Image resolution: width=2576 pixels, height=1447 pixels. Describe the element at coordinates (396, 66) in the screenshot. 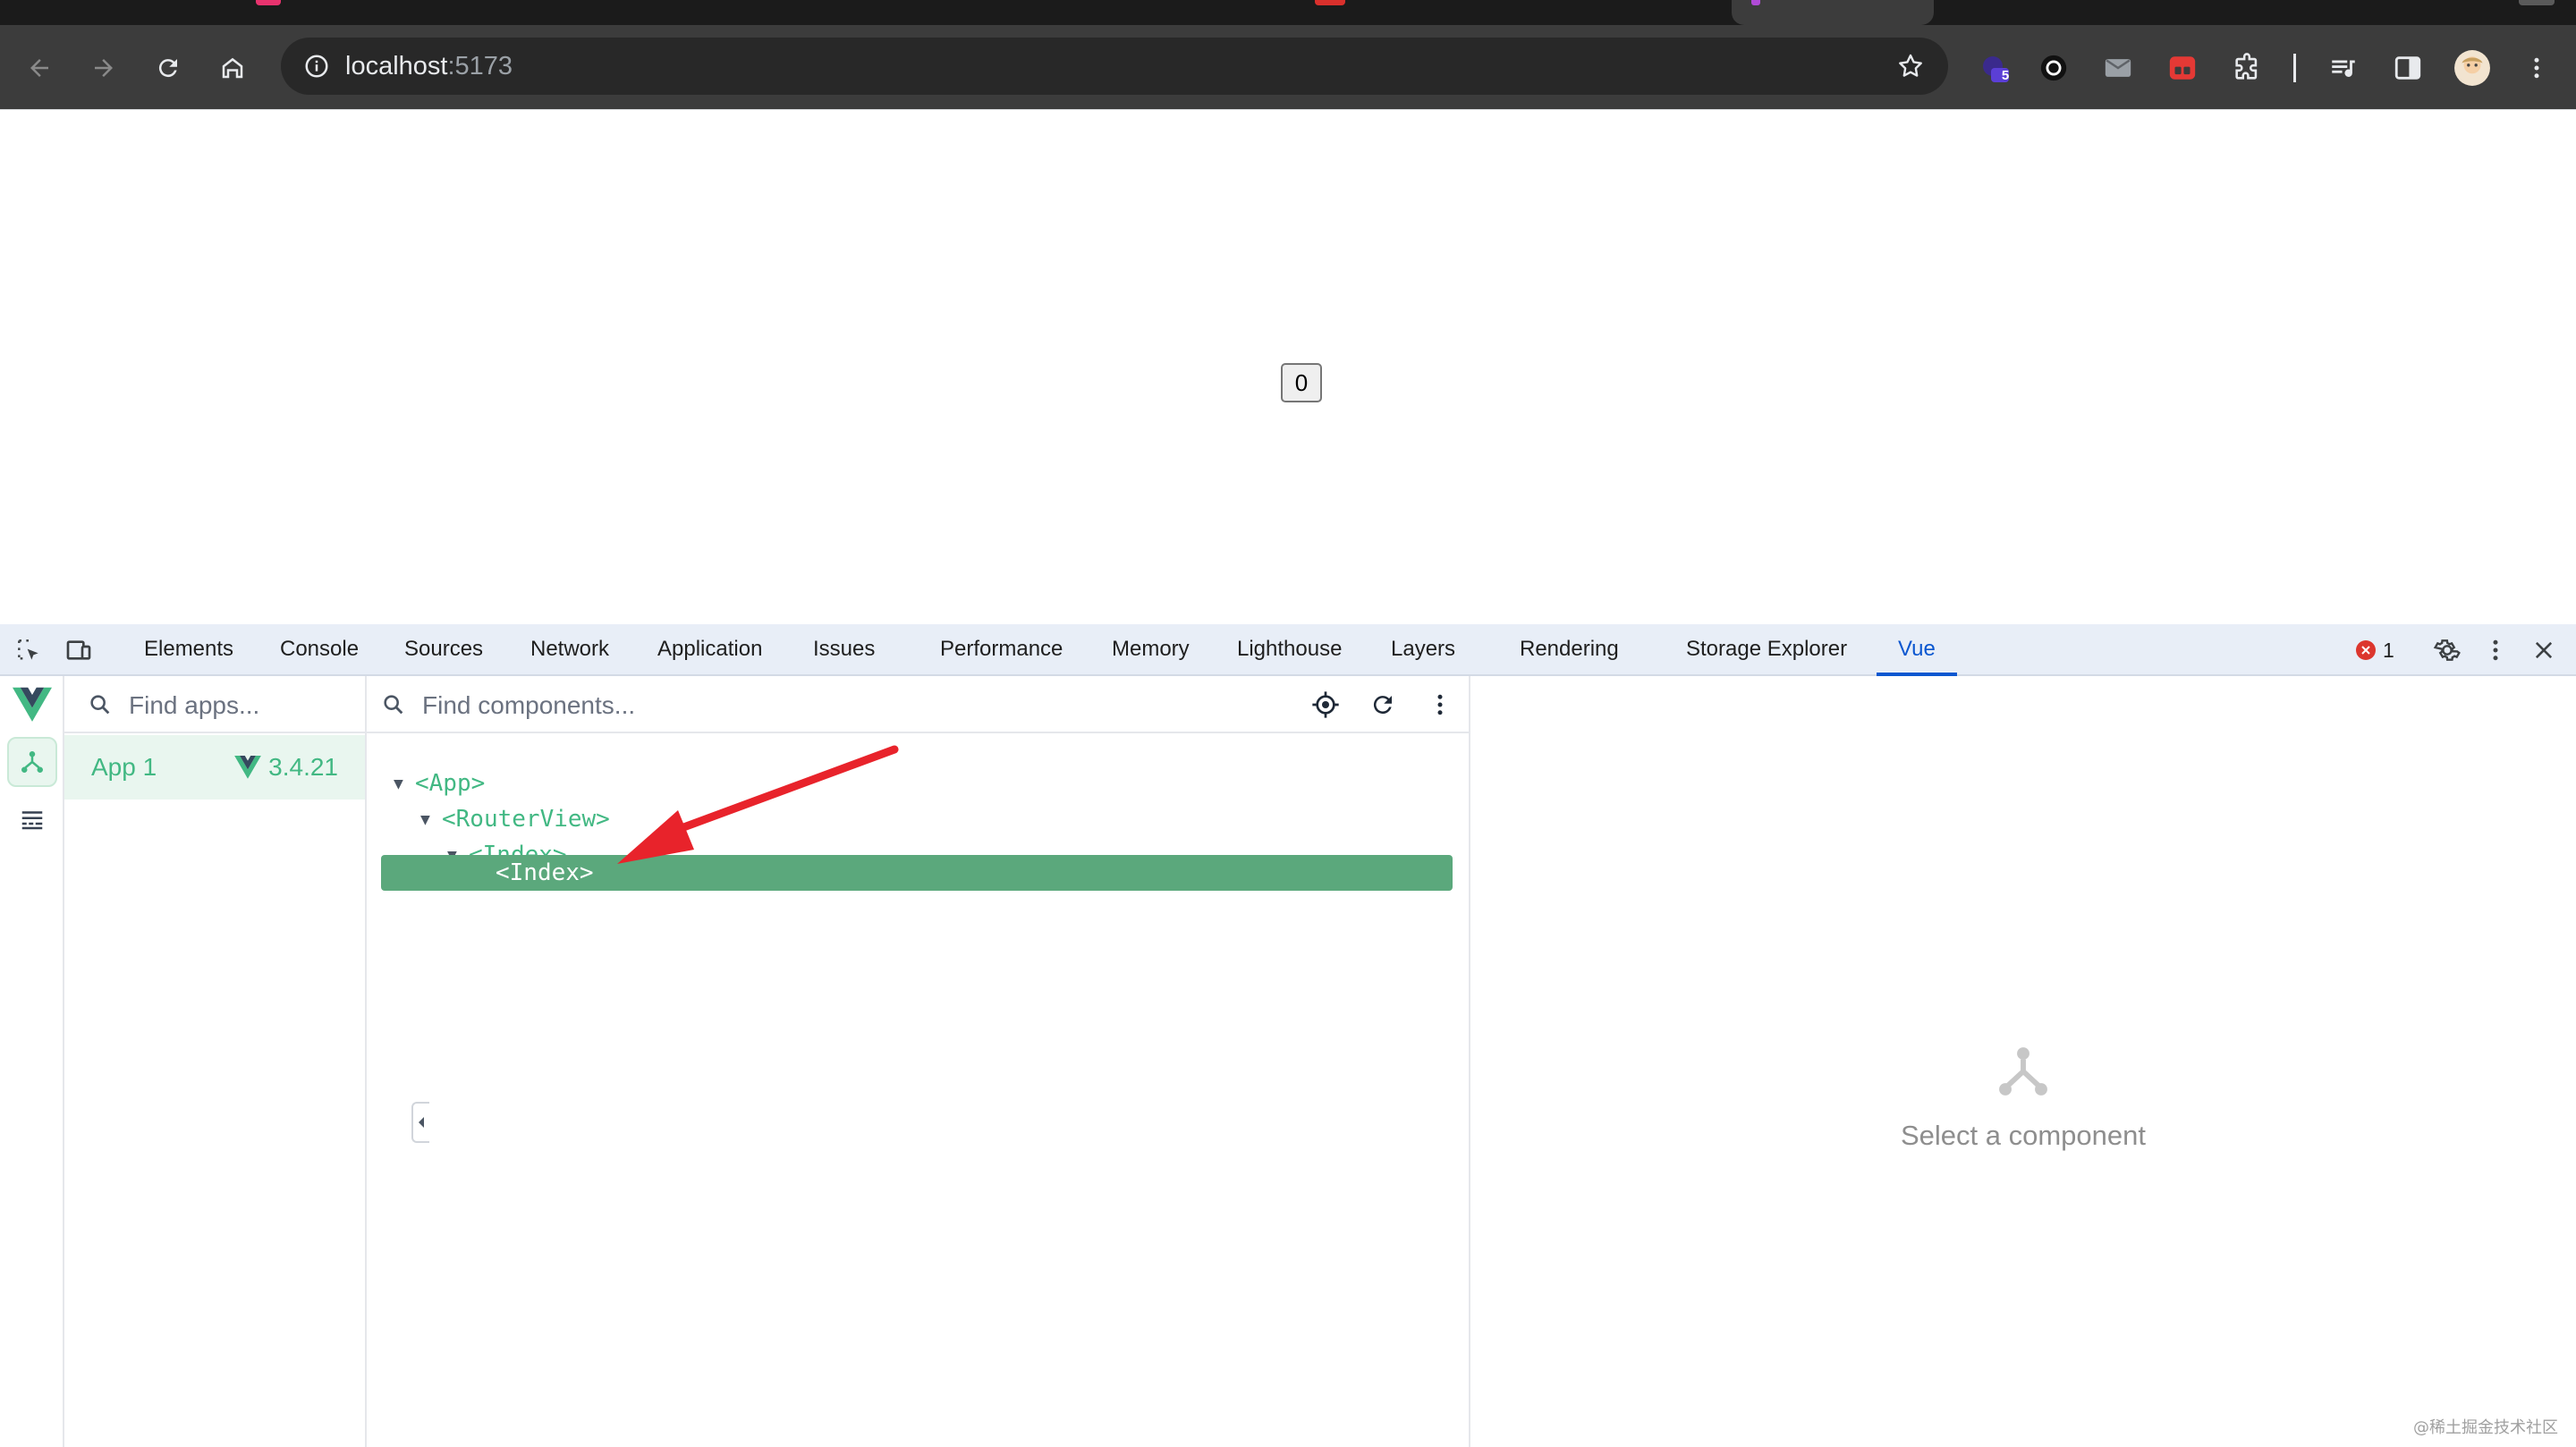

I see `url-host: localhost` at that location.